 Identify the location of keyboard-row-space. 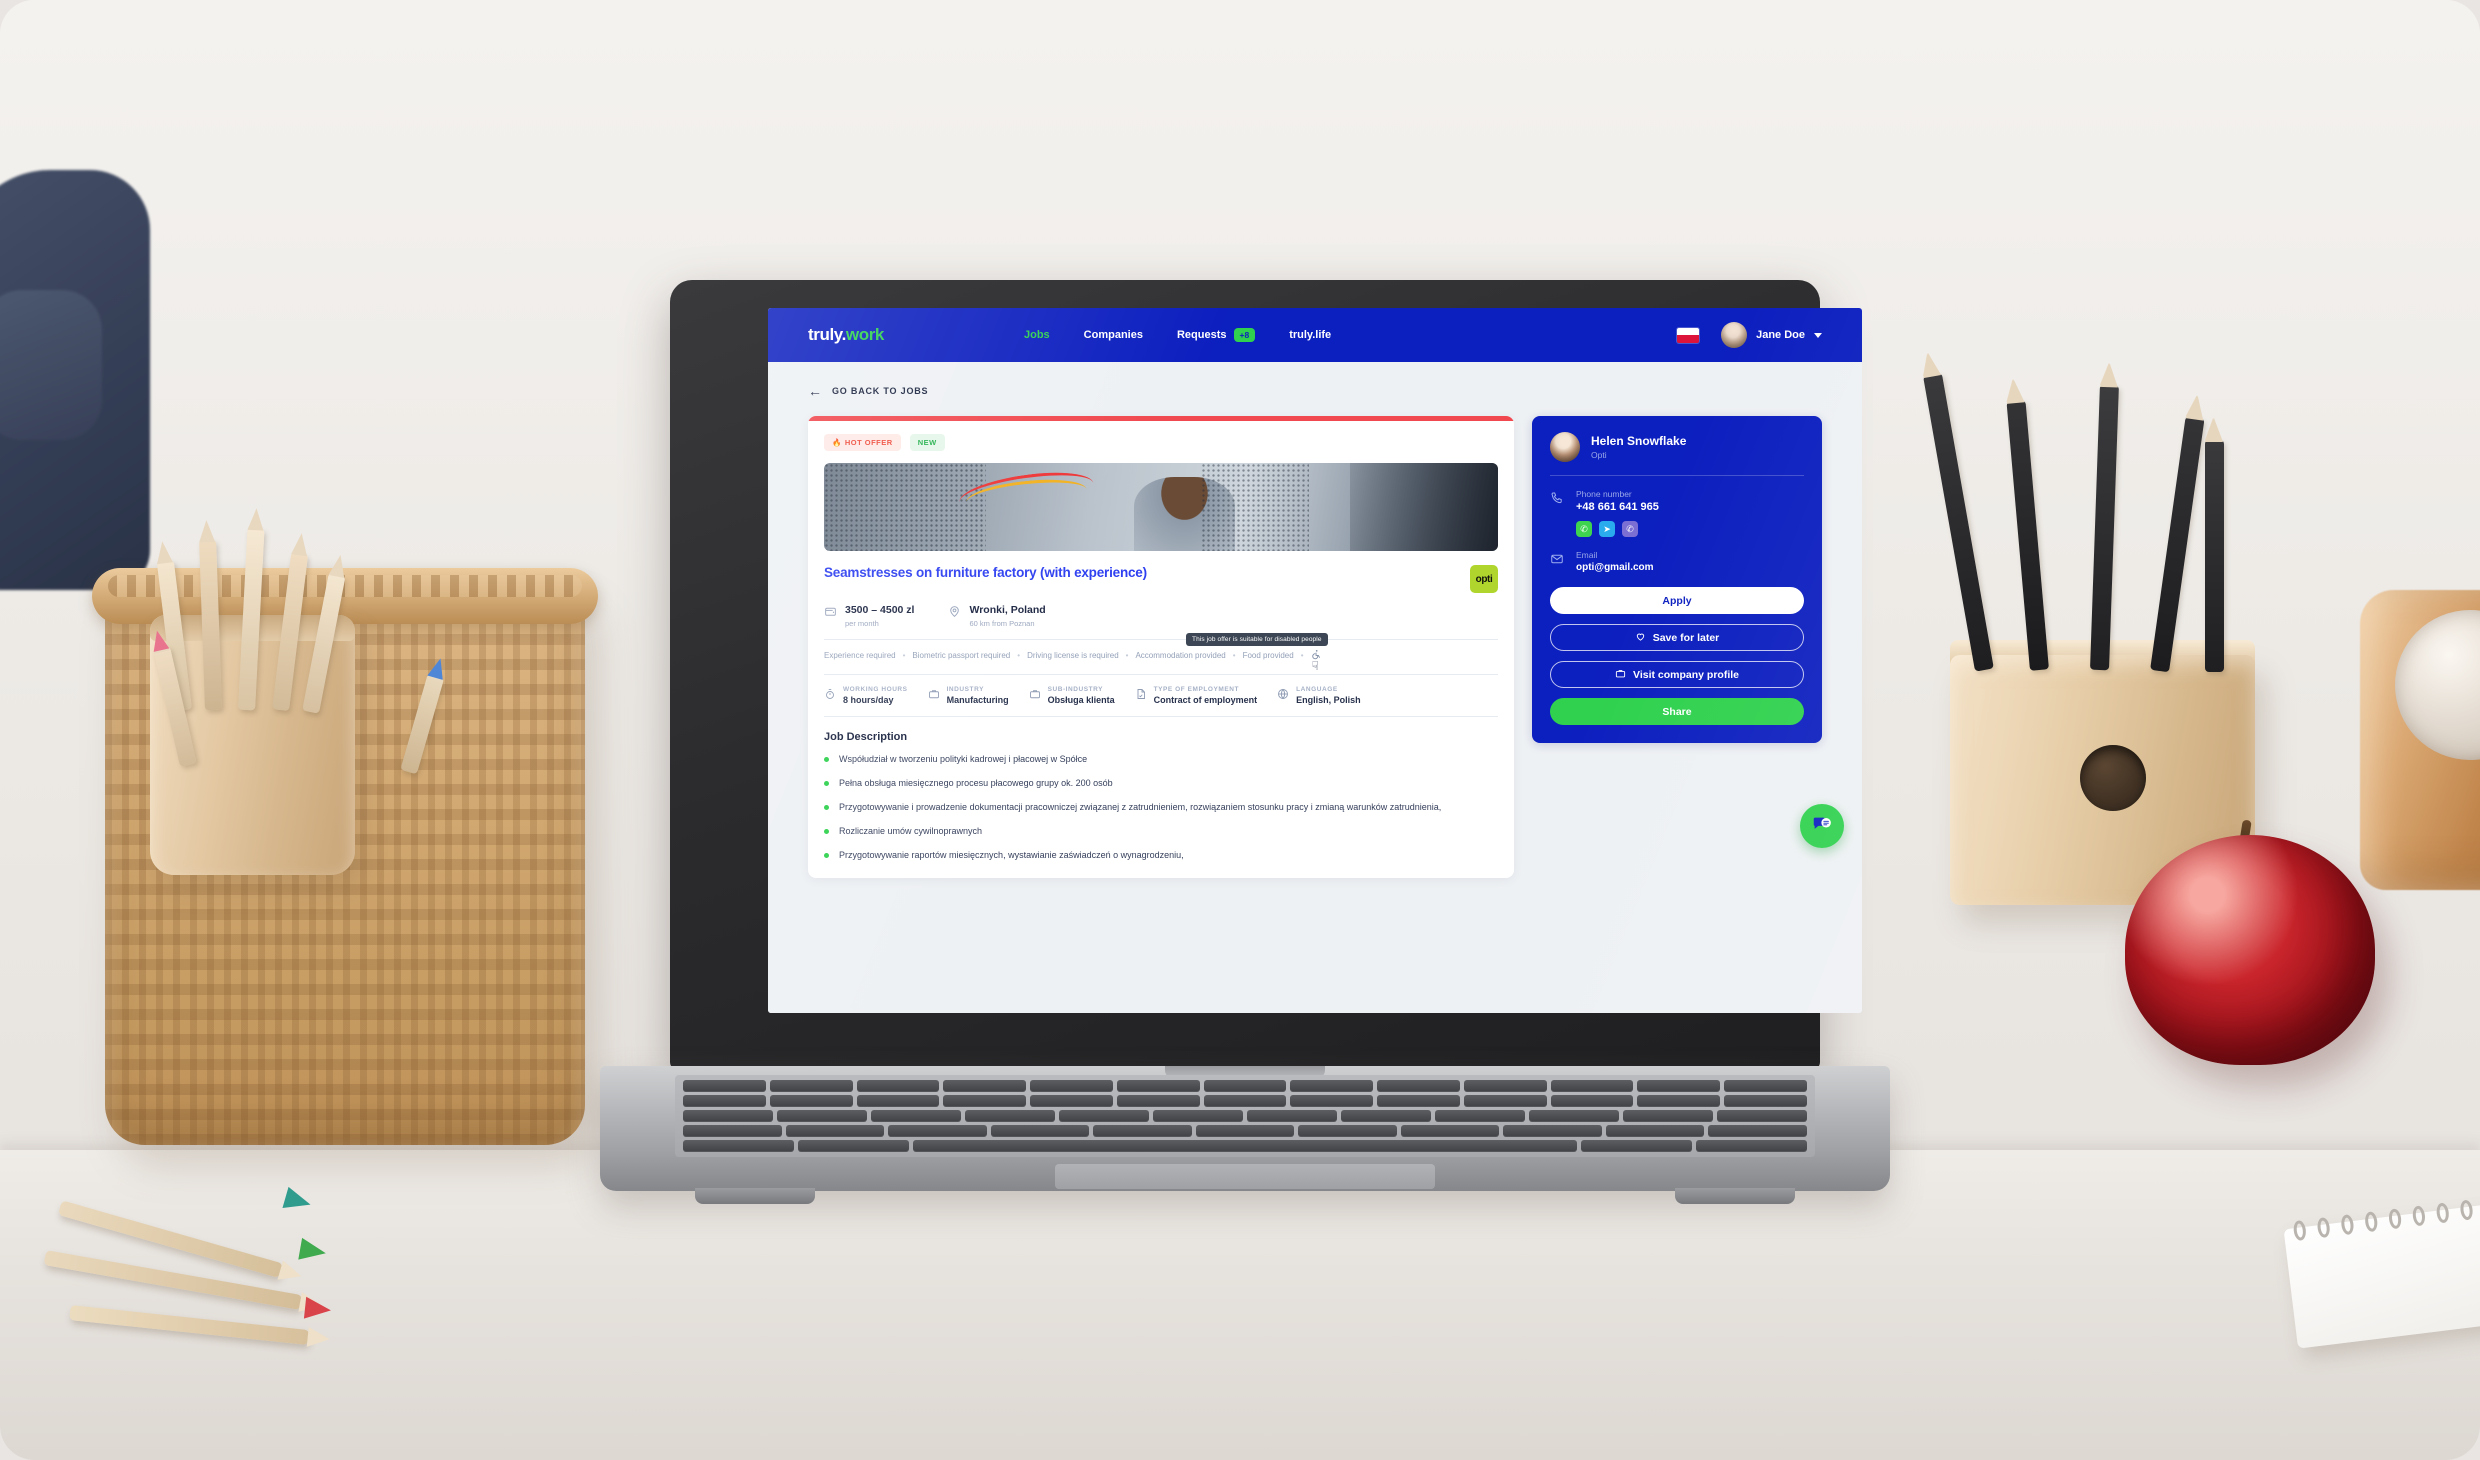
(1245, 1146).